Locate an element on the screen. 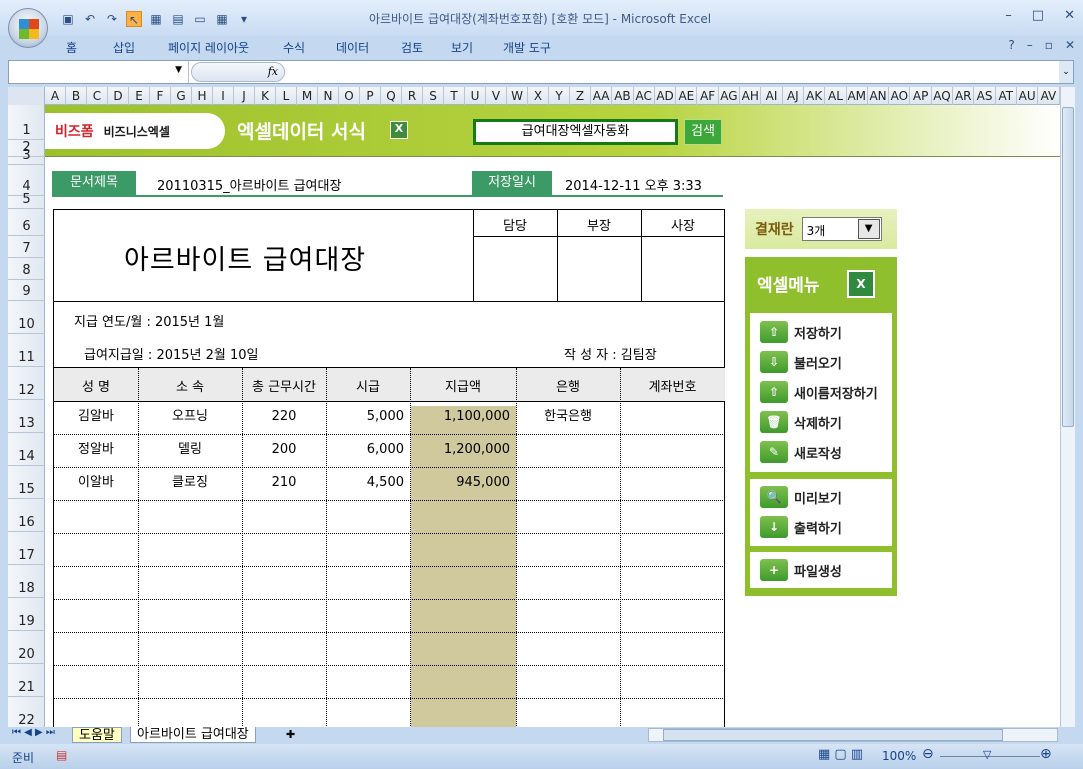  column-header: D is located at coordinates (118, 96).